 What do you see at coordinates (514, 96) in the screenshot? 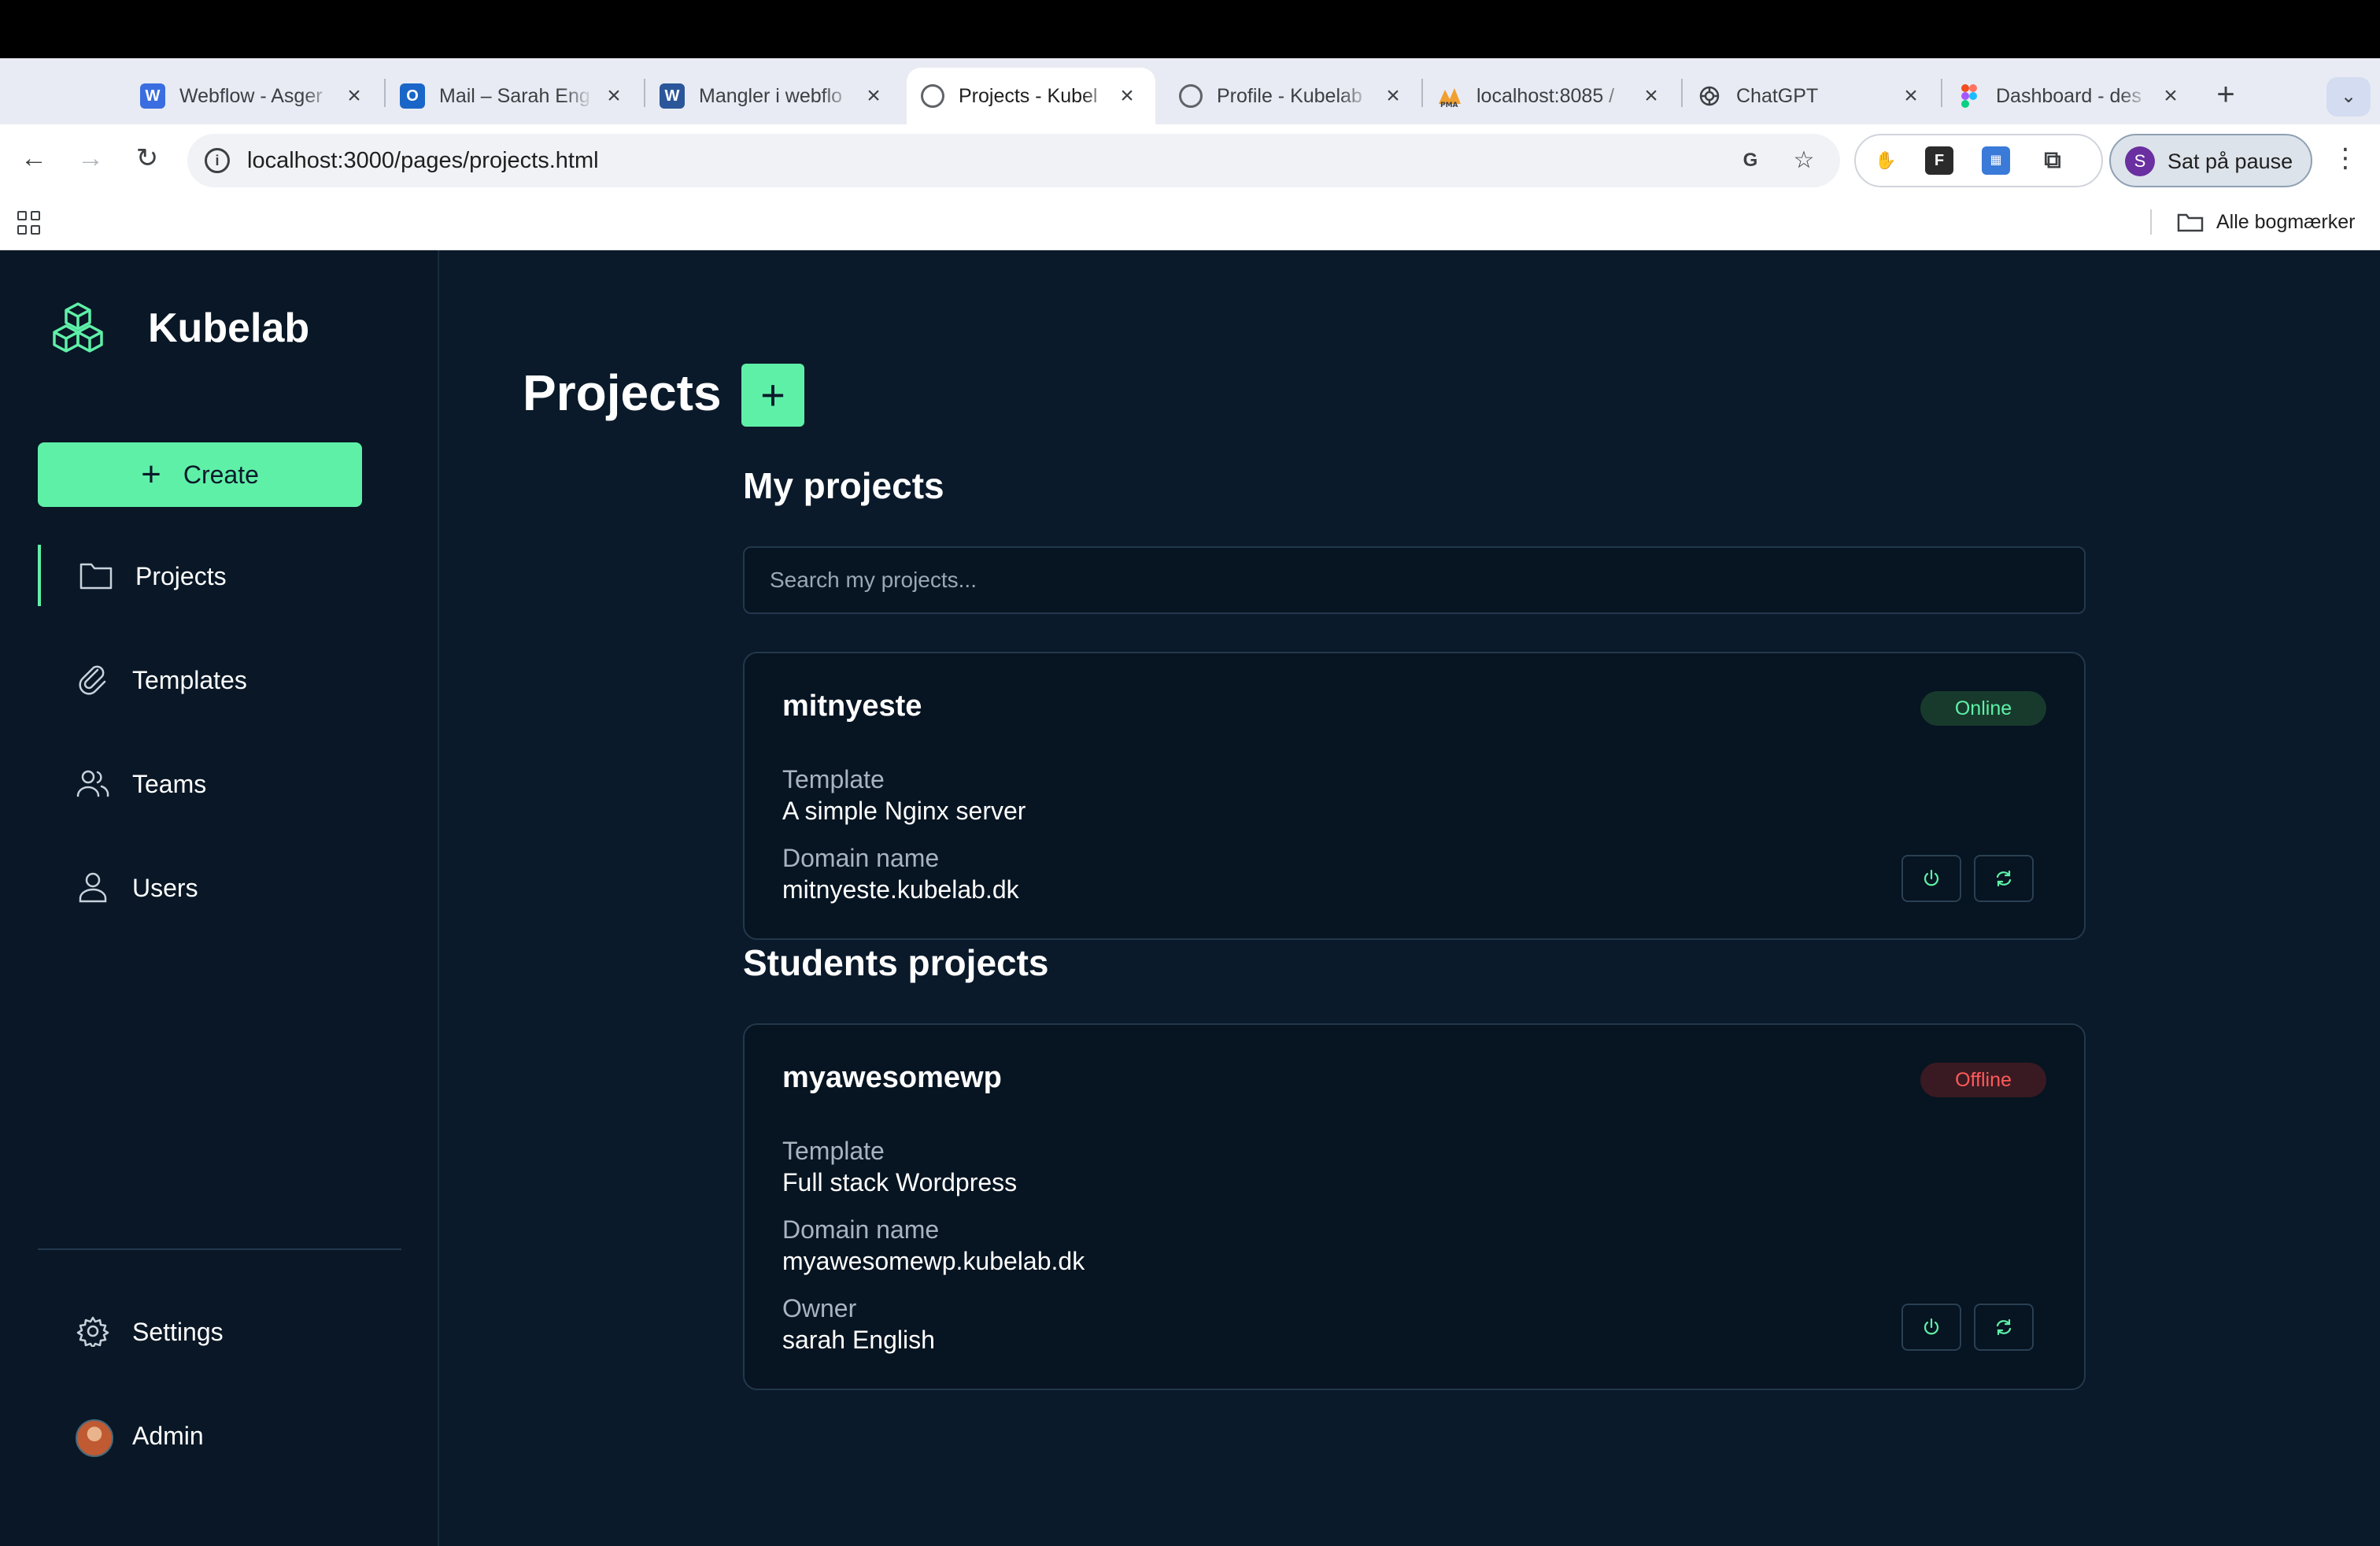
I see `tab-mail: O Mail – Sarah Eng ×` at bounding box center [514, 96].